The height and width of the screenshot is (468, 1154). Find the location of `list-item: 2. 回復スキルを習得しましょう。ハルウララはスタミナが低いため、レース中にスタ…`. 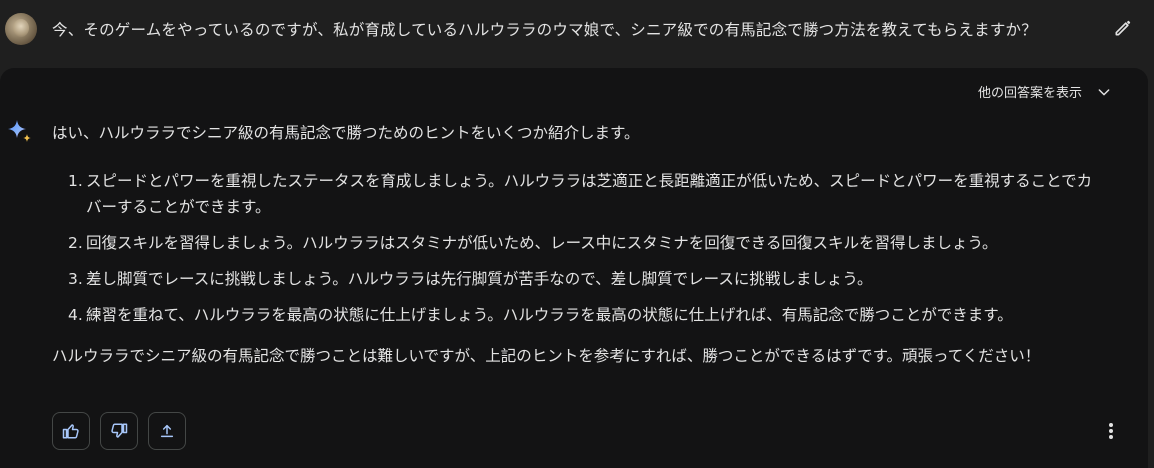

list-item: 2. 回復スキルを習得しましょう。ハルウララはスタミナが低いため、レース中にスタ… is located at coordinates (603, 243).